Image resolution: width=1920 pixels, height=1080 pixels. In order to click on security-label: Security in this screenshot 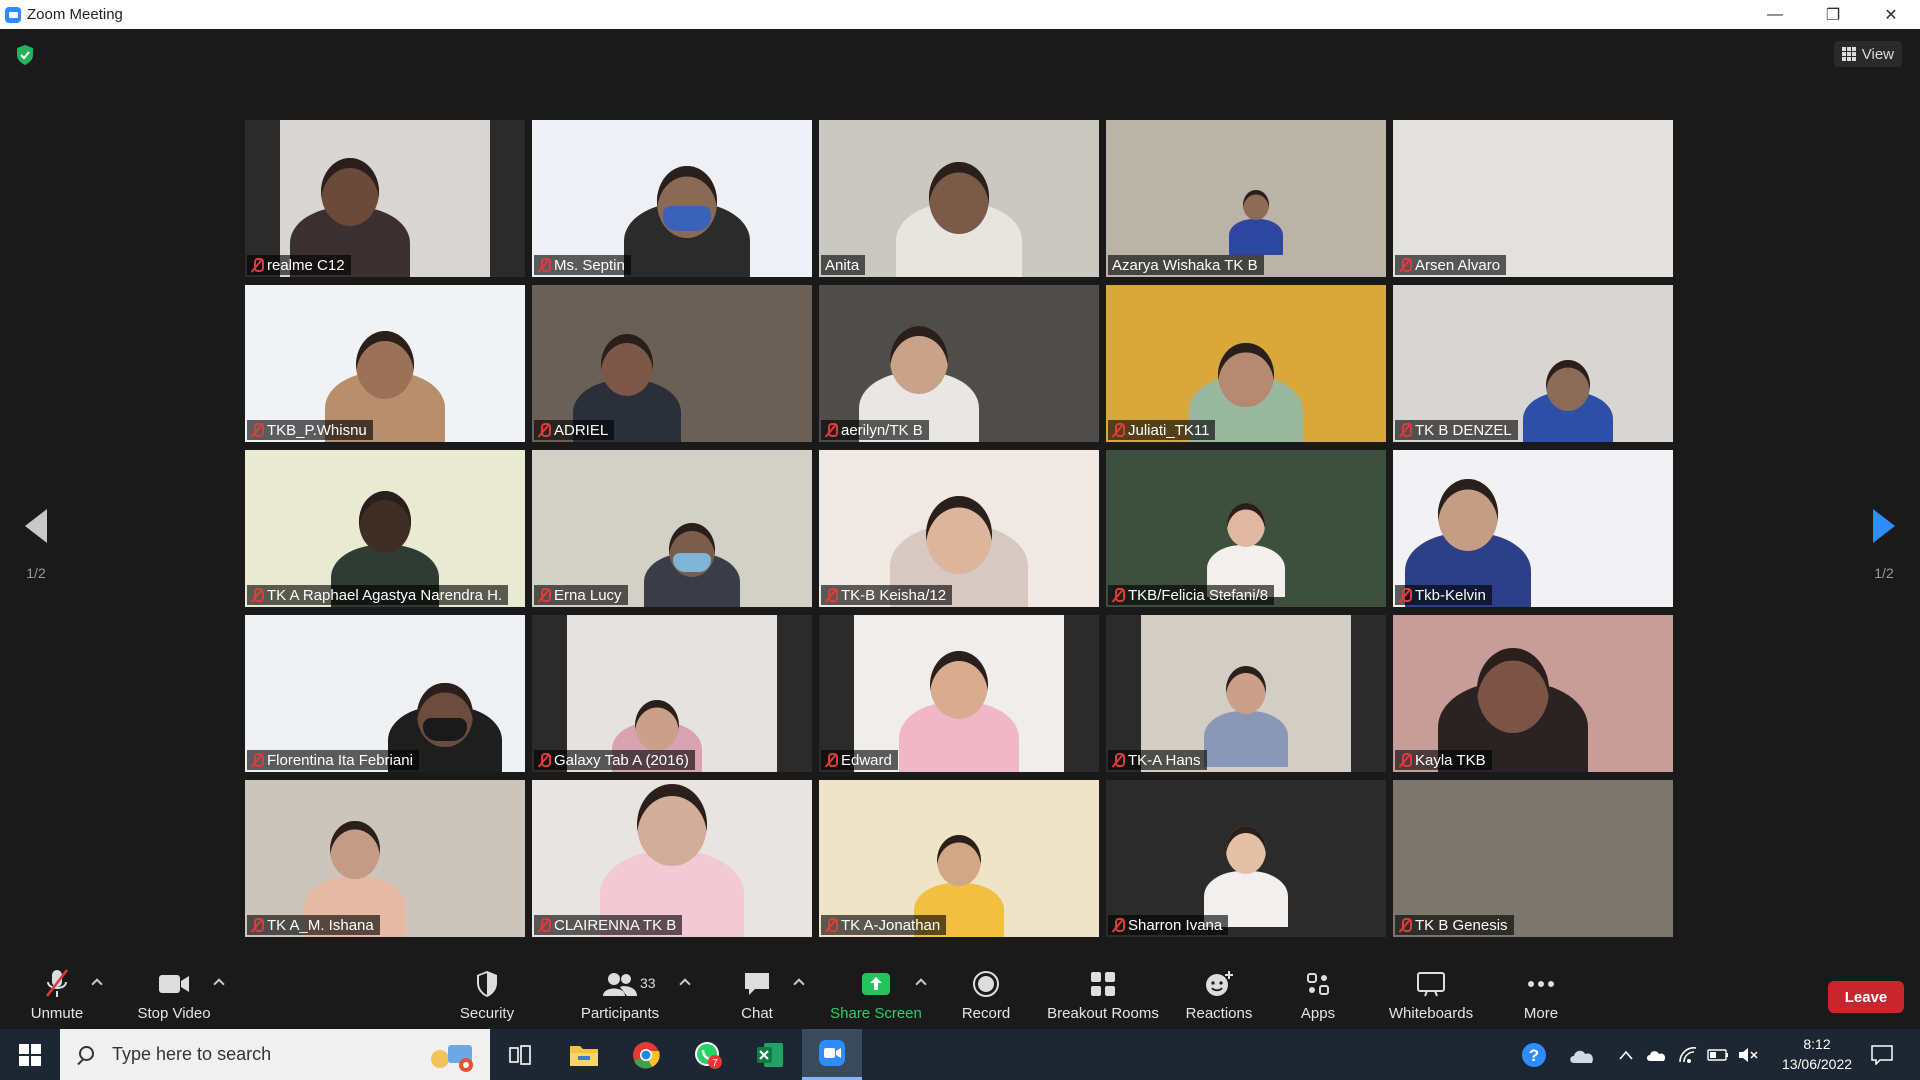, I will do `click(487, 1013)`.